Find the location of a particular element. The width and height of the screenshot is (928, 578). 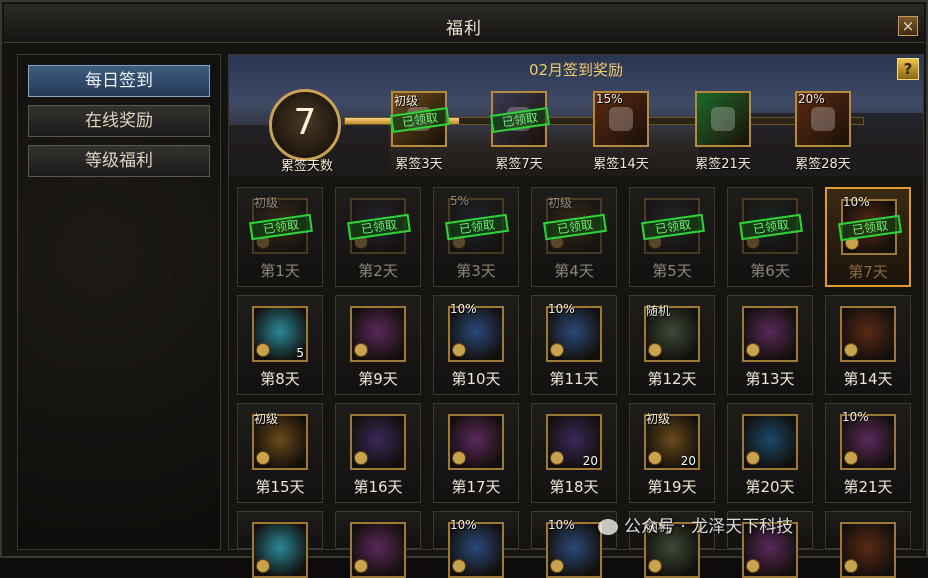

milestone-reward-3: 15% is located at coordinates (621, 119).